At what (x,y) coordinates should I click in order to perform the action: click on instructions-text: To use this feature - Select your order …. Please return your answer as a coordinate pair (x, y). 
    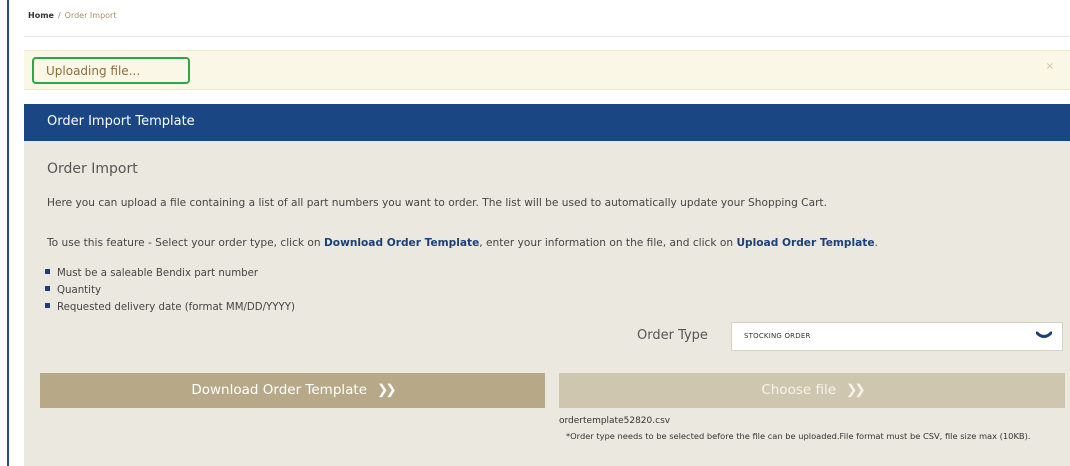
    Looking at the image, I should click on (462, 243).